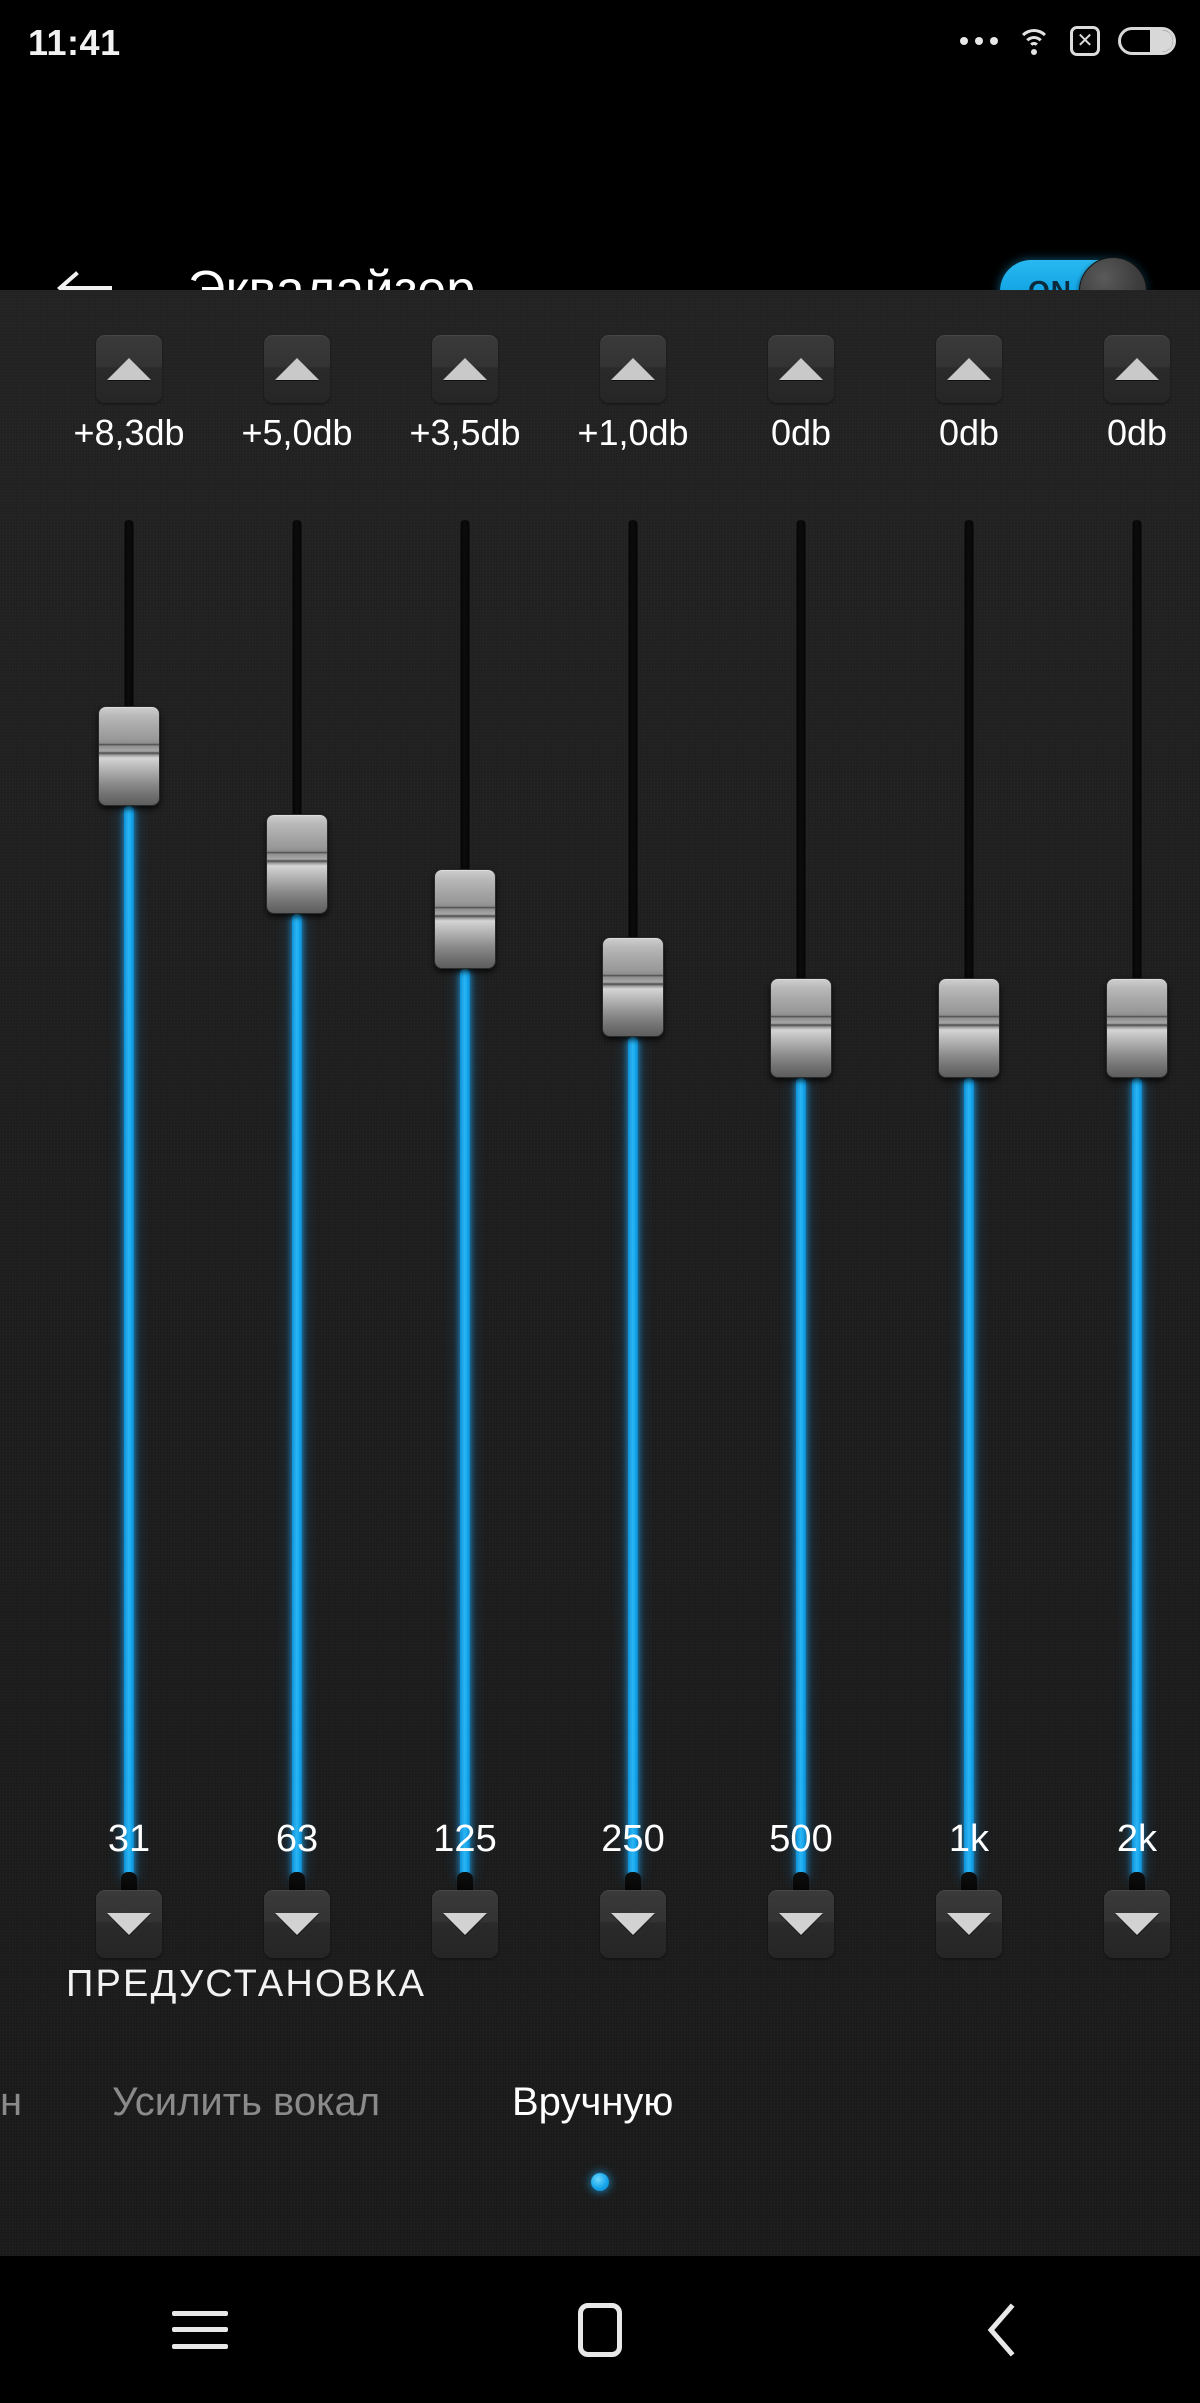  I want to click on eq-band-31: +8,3db 31, so click(129, 1273).